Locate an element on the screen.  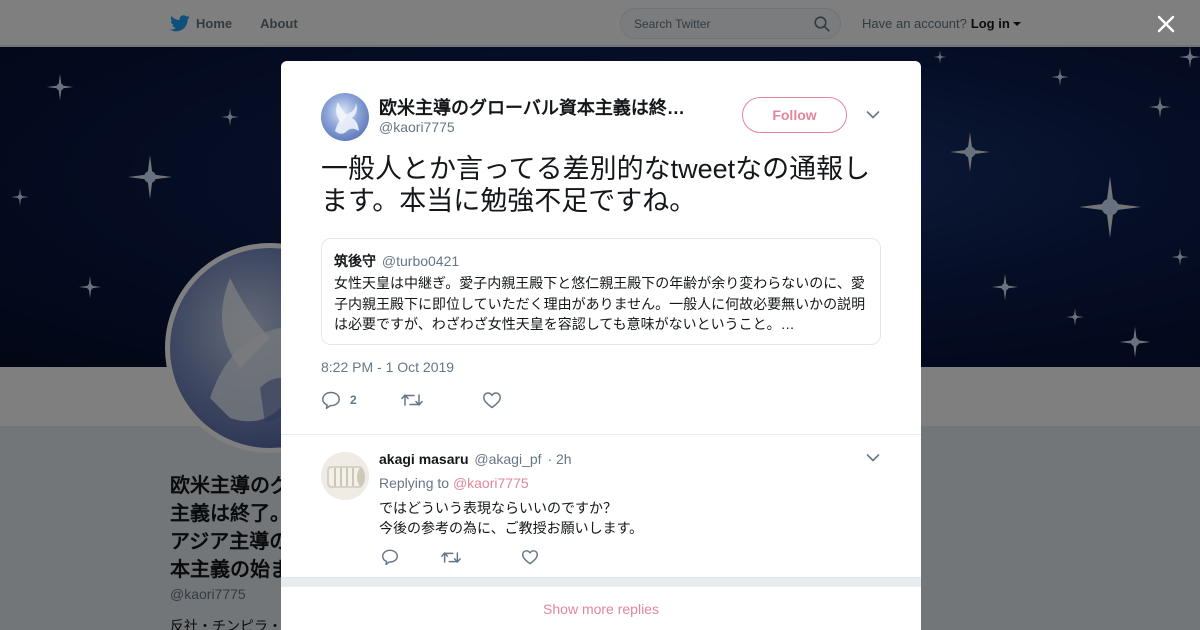
reply-button is located at coordinates (390, 557).